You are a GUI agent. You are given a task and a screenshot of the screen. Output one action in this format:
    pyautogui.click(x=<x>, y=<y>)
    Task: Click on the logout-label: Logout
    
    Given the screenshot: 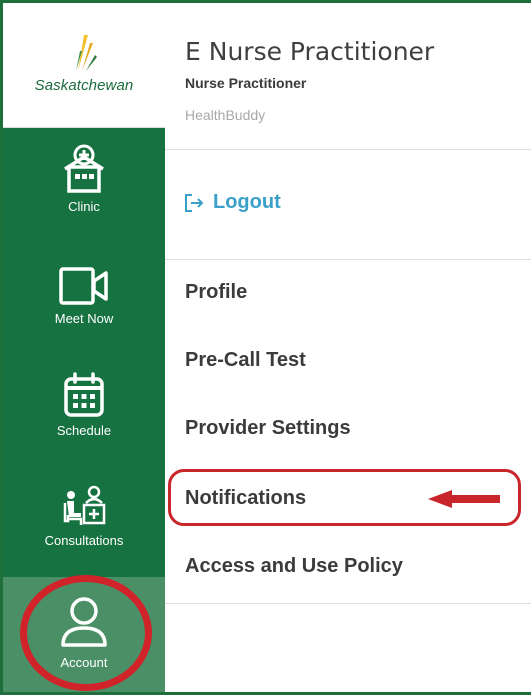 What is the action you would take?
    pyautogui.click(x=247, y=202)
    